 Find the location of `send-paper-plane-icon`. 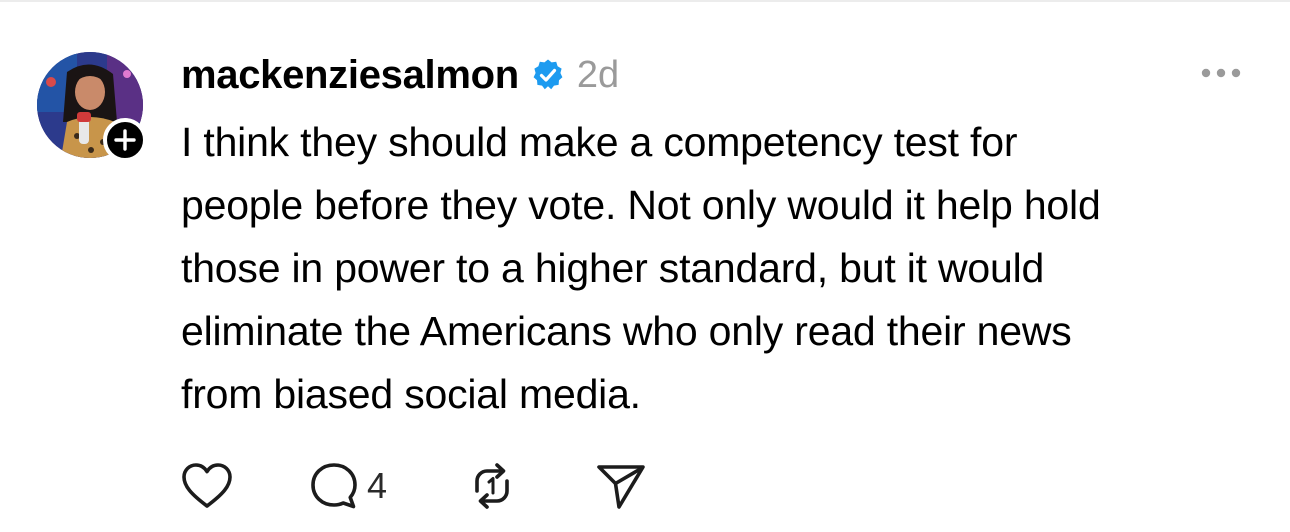

send-paper-plane-icon is located at coordinates (621, 487).